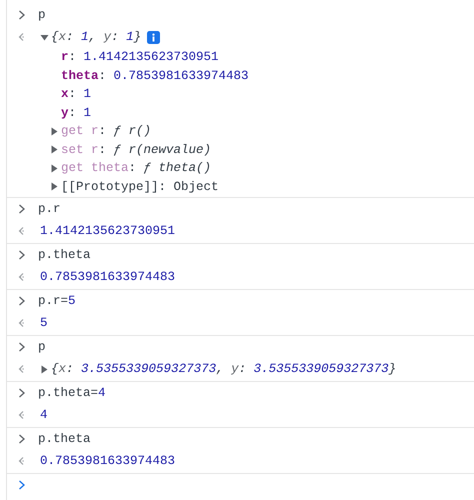 This screenshot has width=474, height=500. I want to click on input-code: p.r, so click(49, 209).